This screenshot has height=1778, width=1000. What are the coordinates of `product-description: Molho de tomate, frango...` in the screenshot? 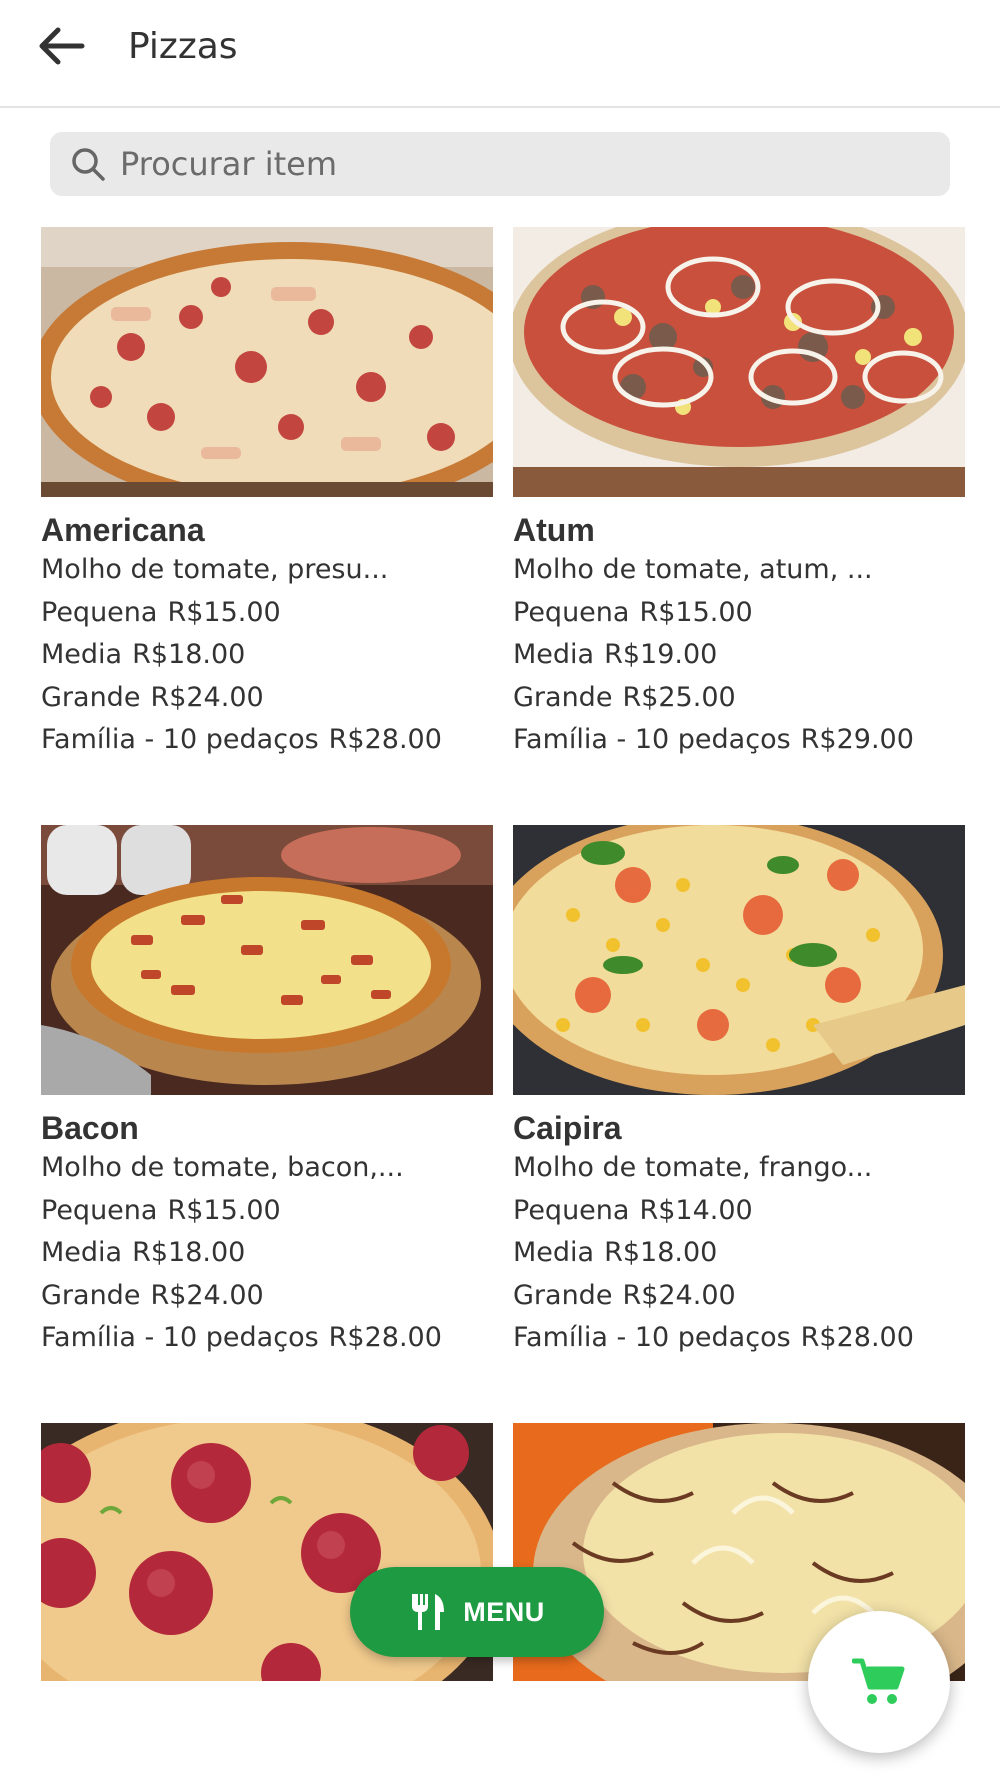 It's located at (693, 1167).